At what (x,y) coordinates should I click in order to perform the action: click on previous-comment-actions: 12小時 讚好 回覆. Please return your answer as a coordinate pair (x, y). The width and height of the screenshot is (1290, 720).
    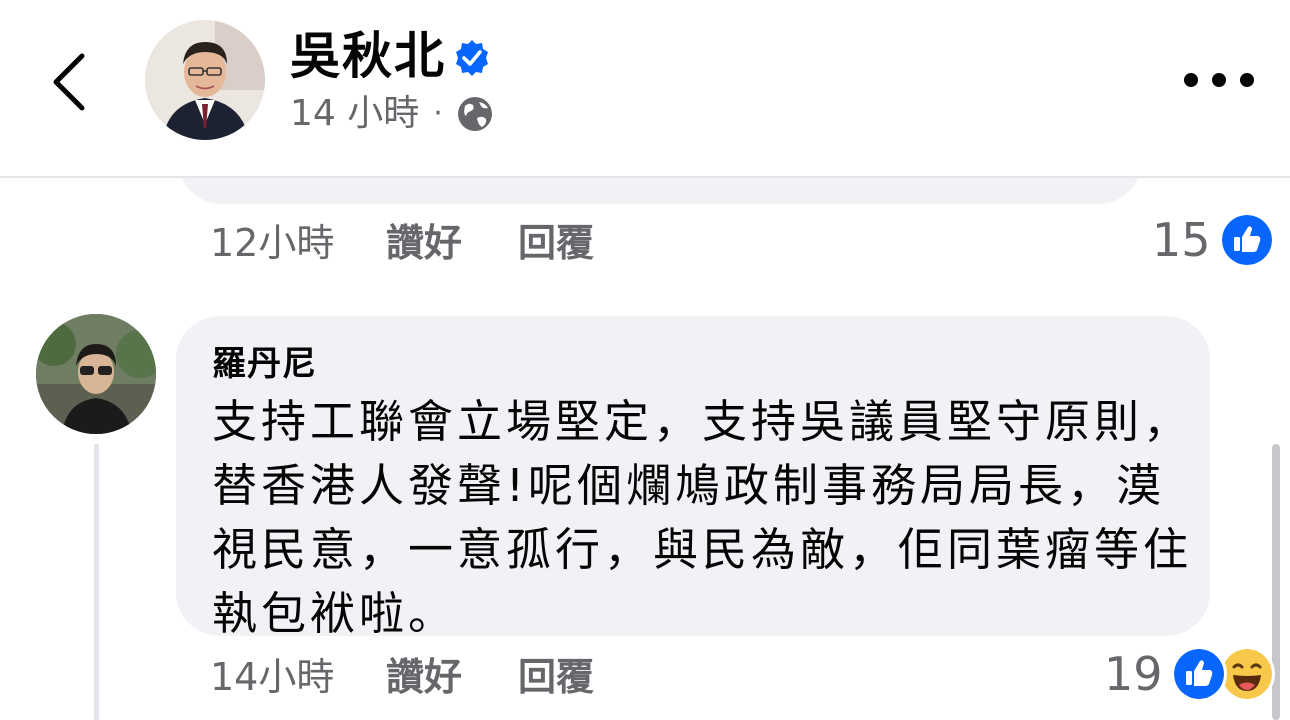
    Looking at the image, I should click on (402, 243).